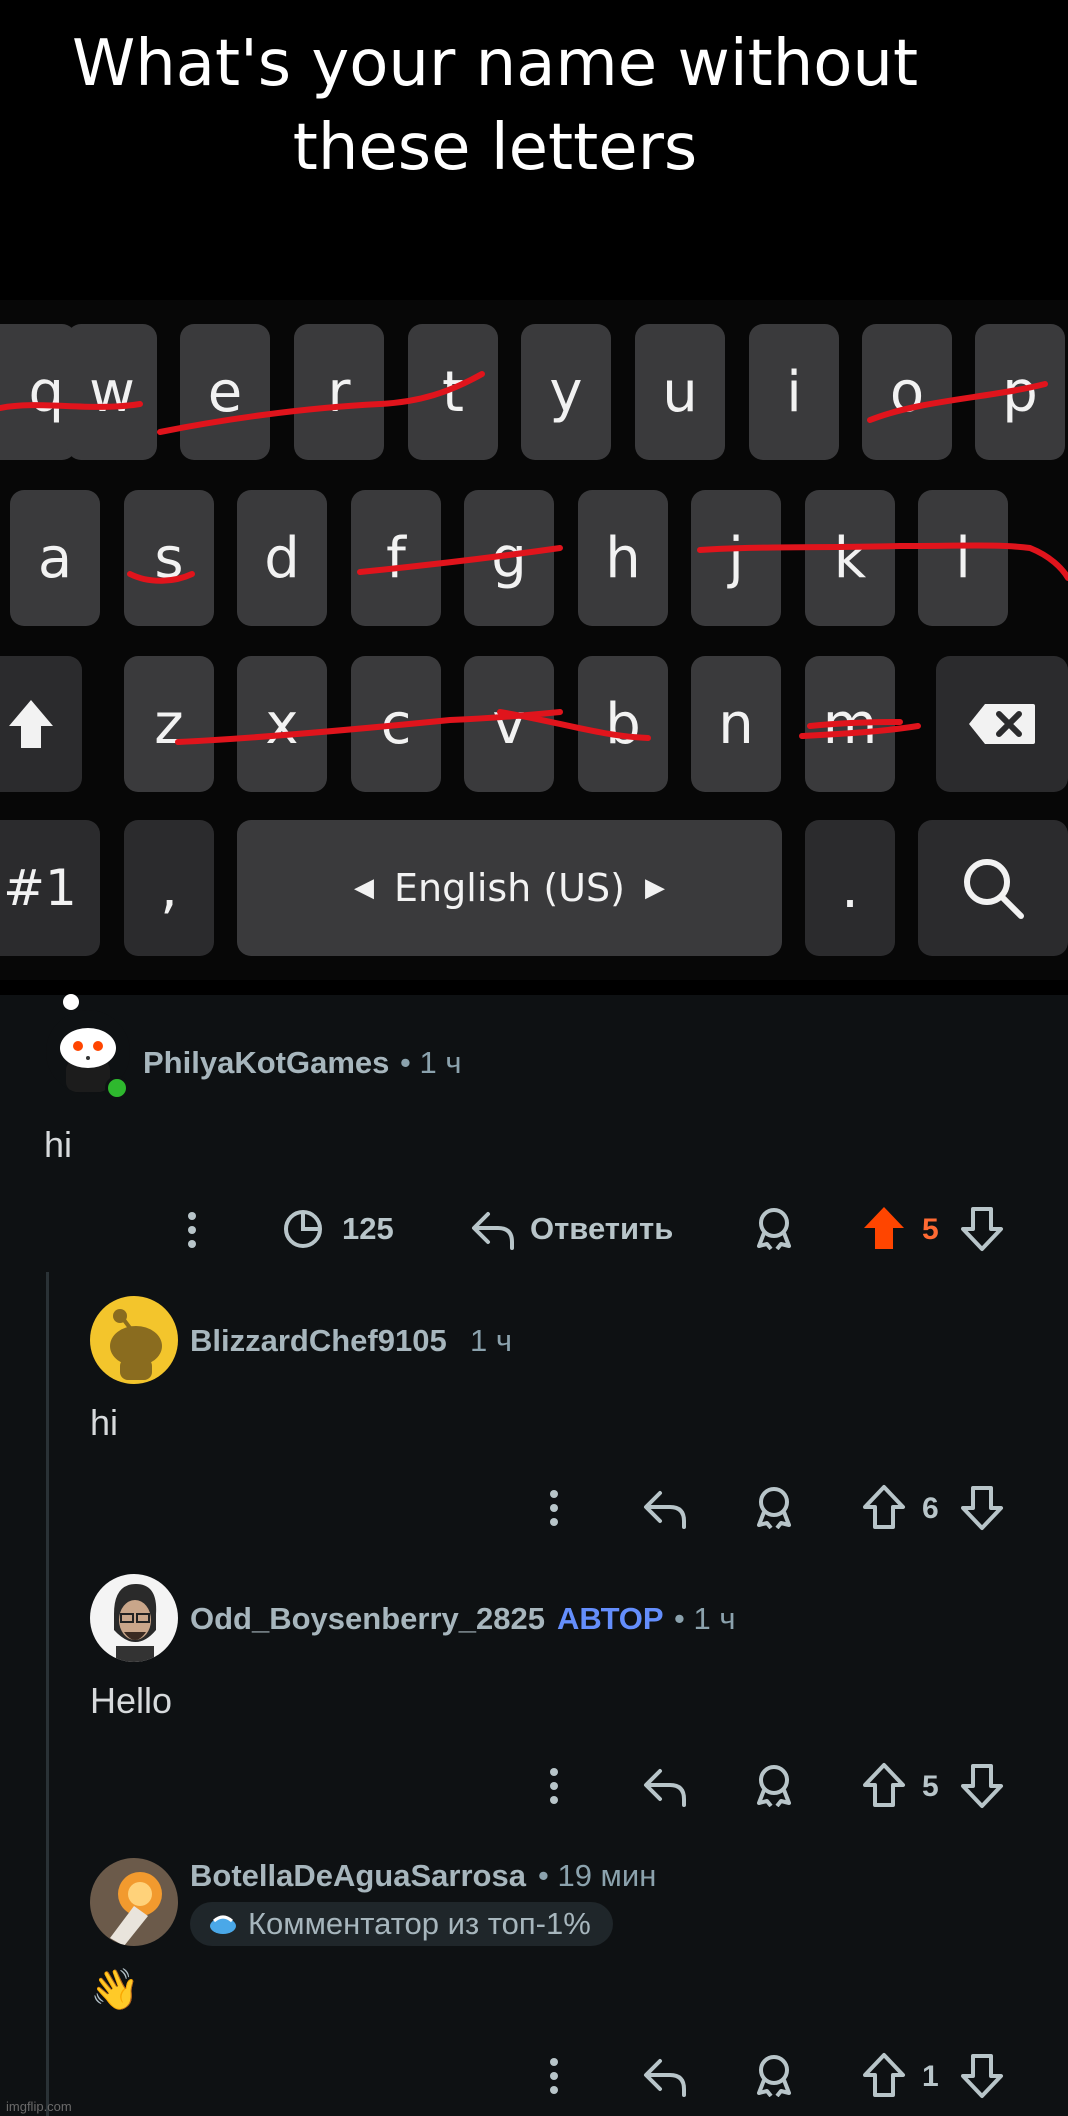  What do you see at coordinates (602, 1228) in the screenshot?
I see `reply-label: Ответить` at bounding box center [602, 1228].